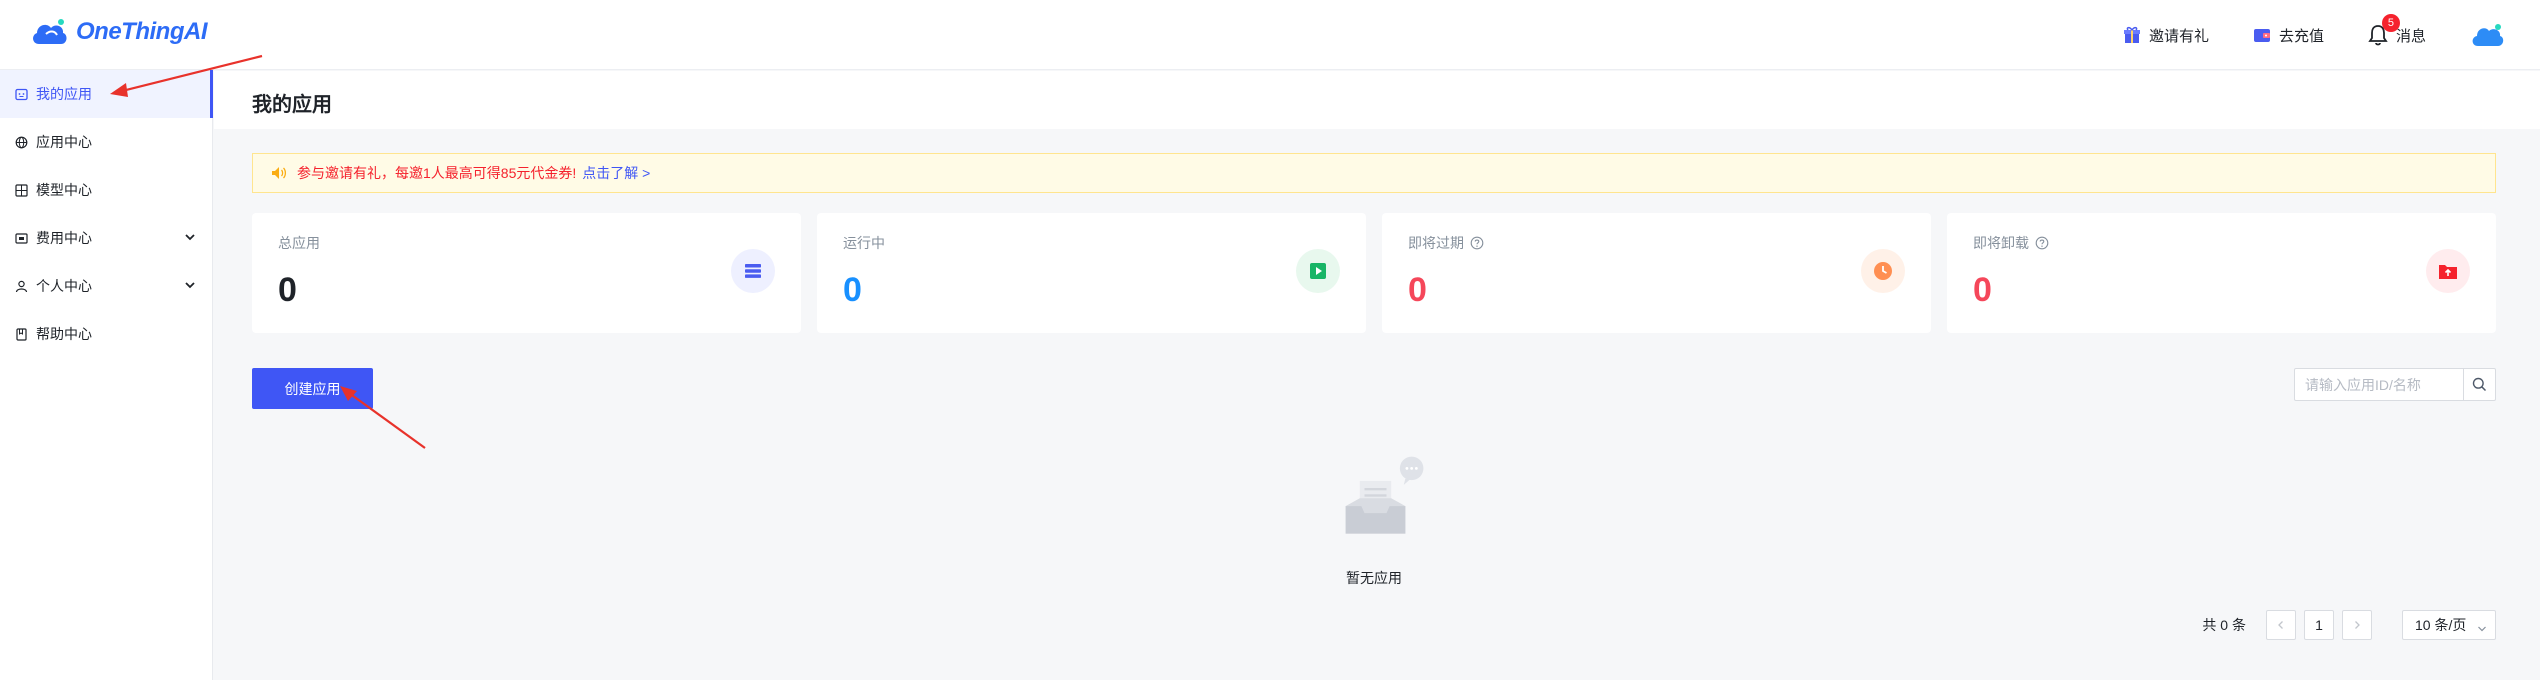  What do you see at coordinates (106, 94) in the screenshot?
I see `sidebar-item-my-apps: 我的应用` at bounding box center [106, 94].